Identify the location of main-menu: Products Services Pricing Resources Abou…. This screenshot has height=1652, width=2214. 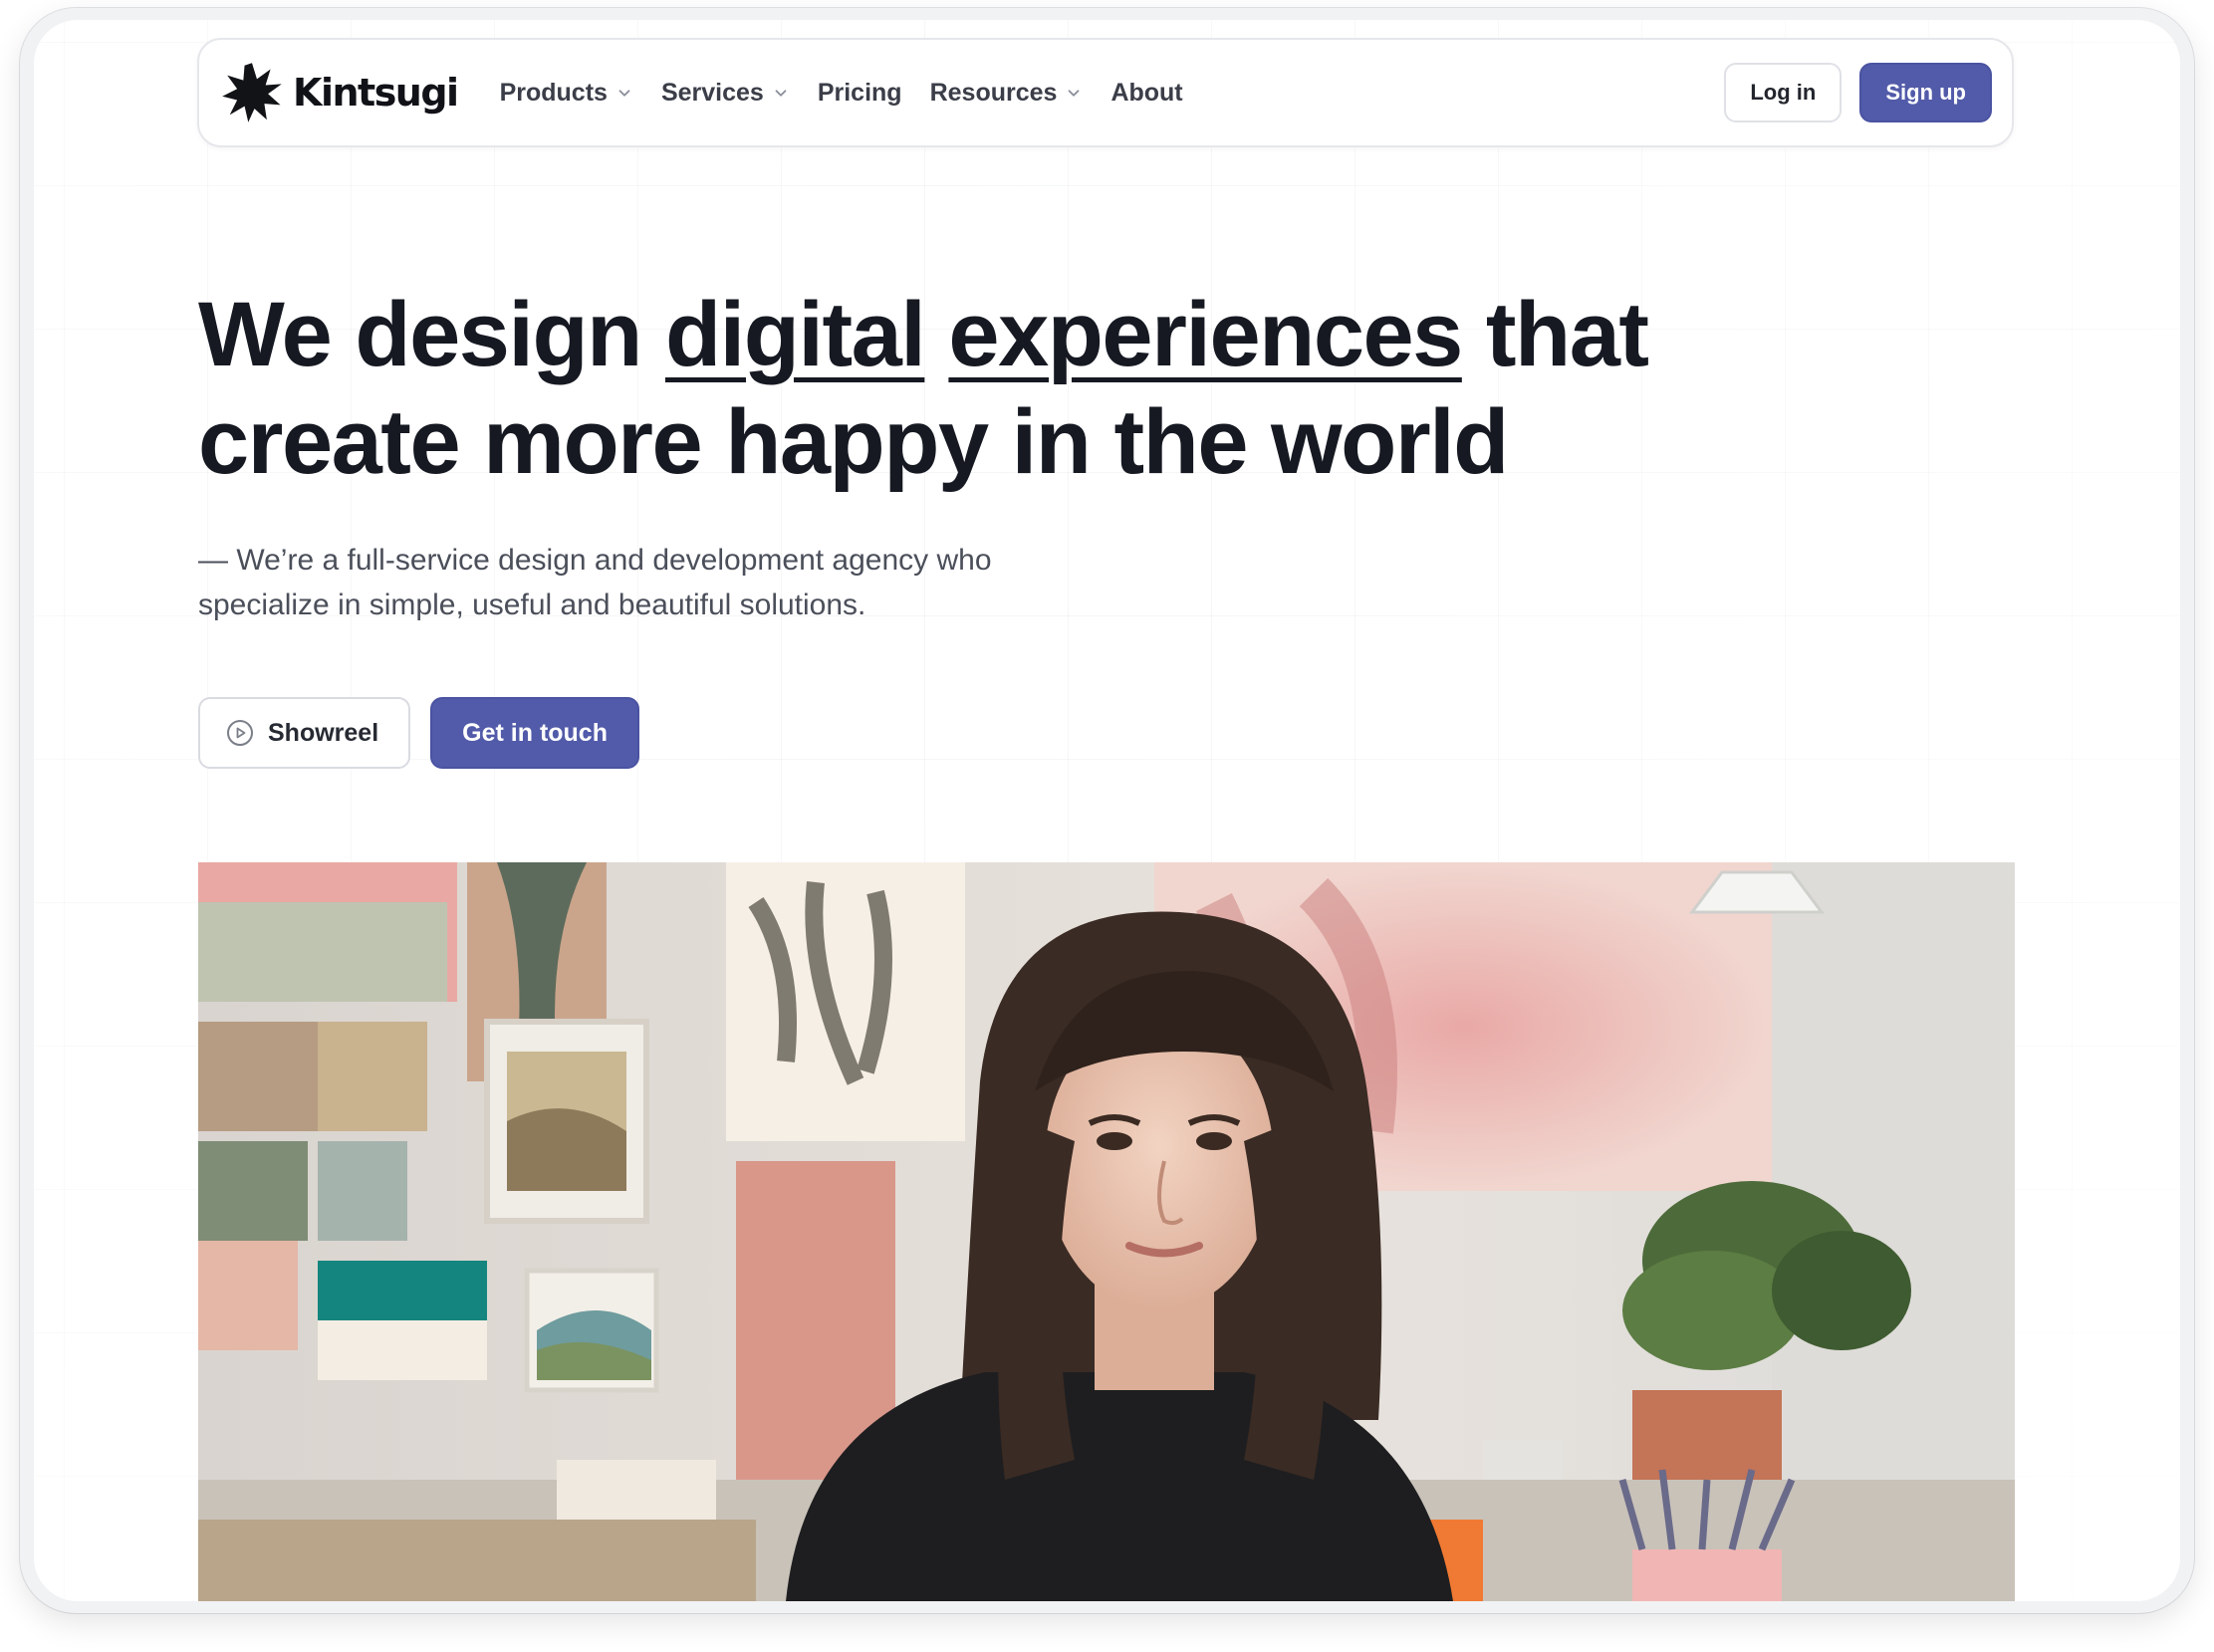
(841, 93).